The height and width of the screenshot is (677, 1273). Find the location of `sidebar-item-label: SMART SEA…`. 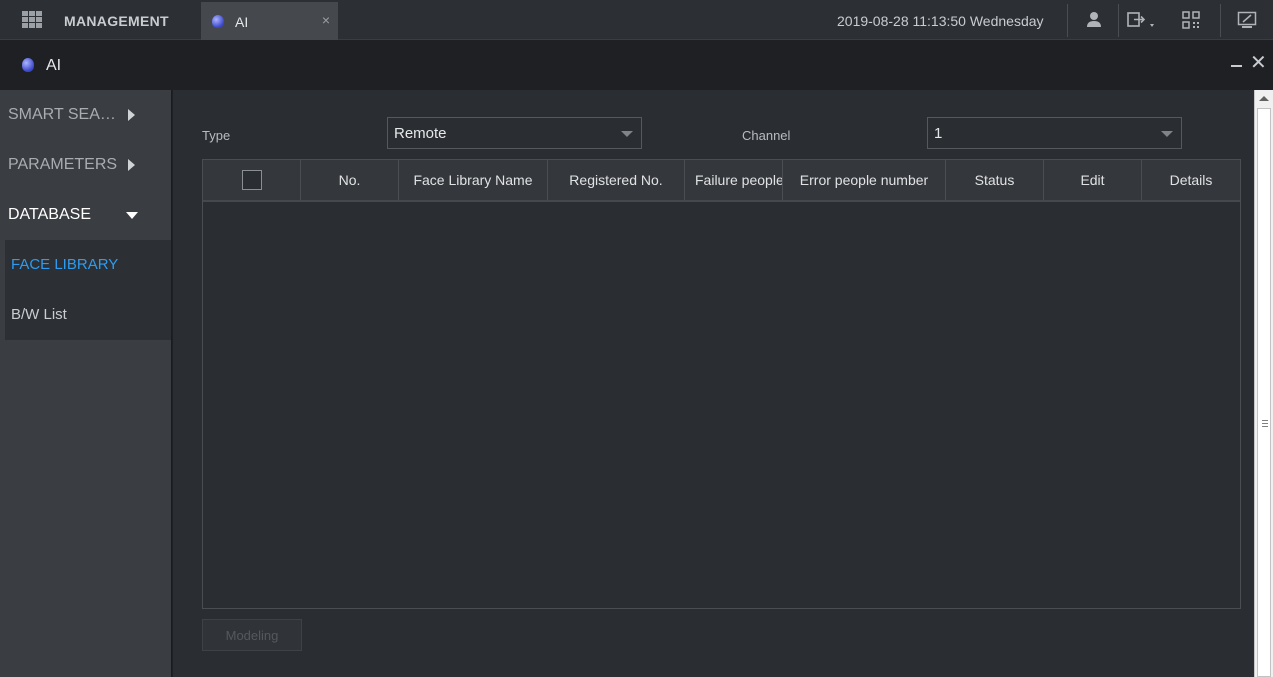

sidebar-item-label: SMART SEA… is located at coordinates (62, 114).